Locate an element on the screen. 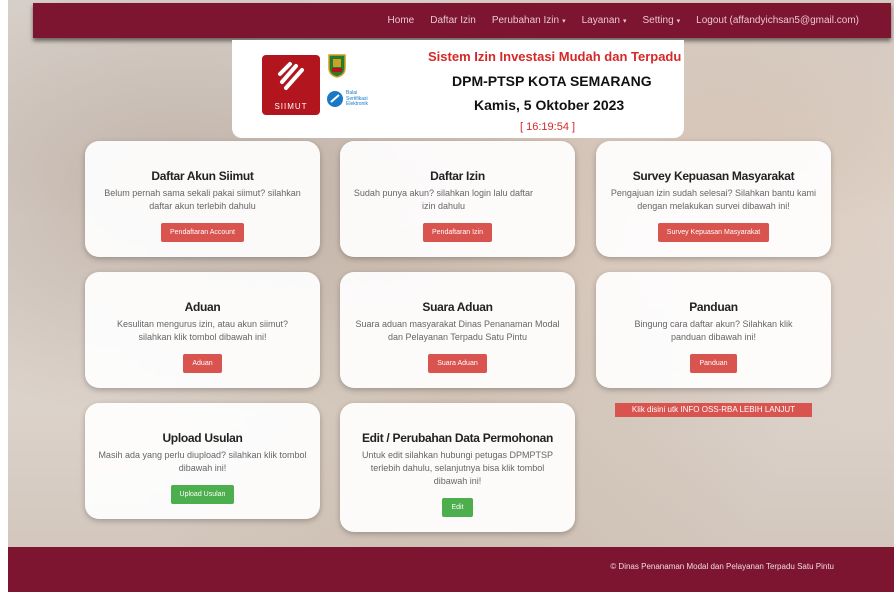 The width and height of the screenshot is (894, 592). card-title: Edit / Perubahan Data Permohonan is located at coordinates (457, 438).